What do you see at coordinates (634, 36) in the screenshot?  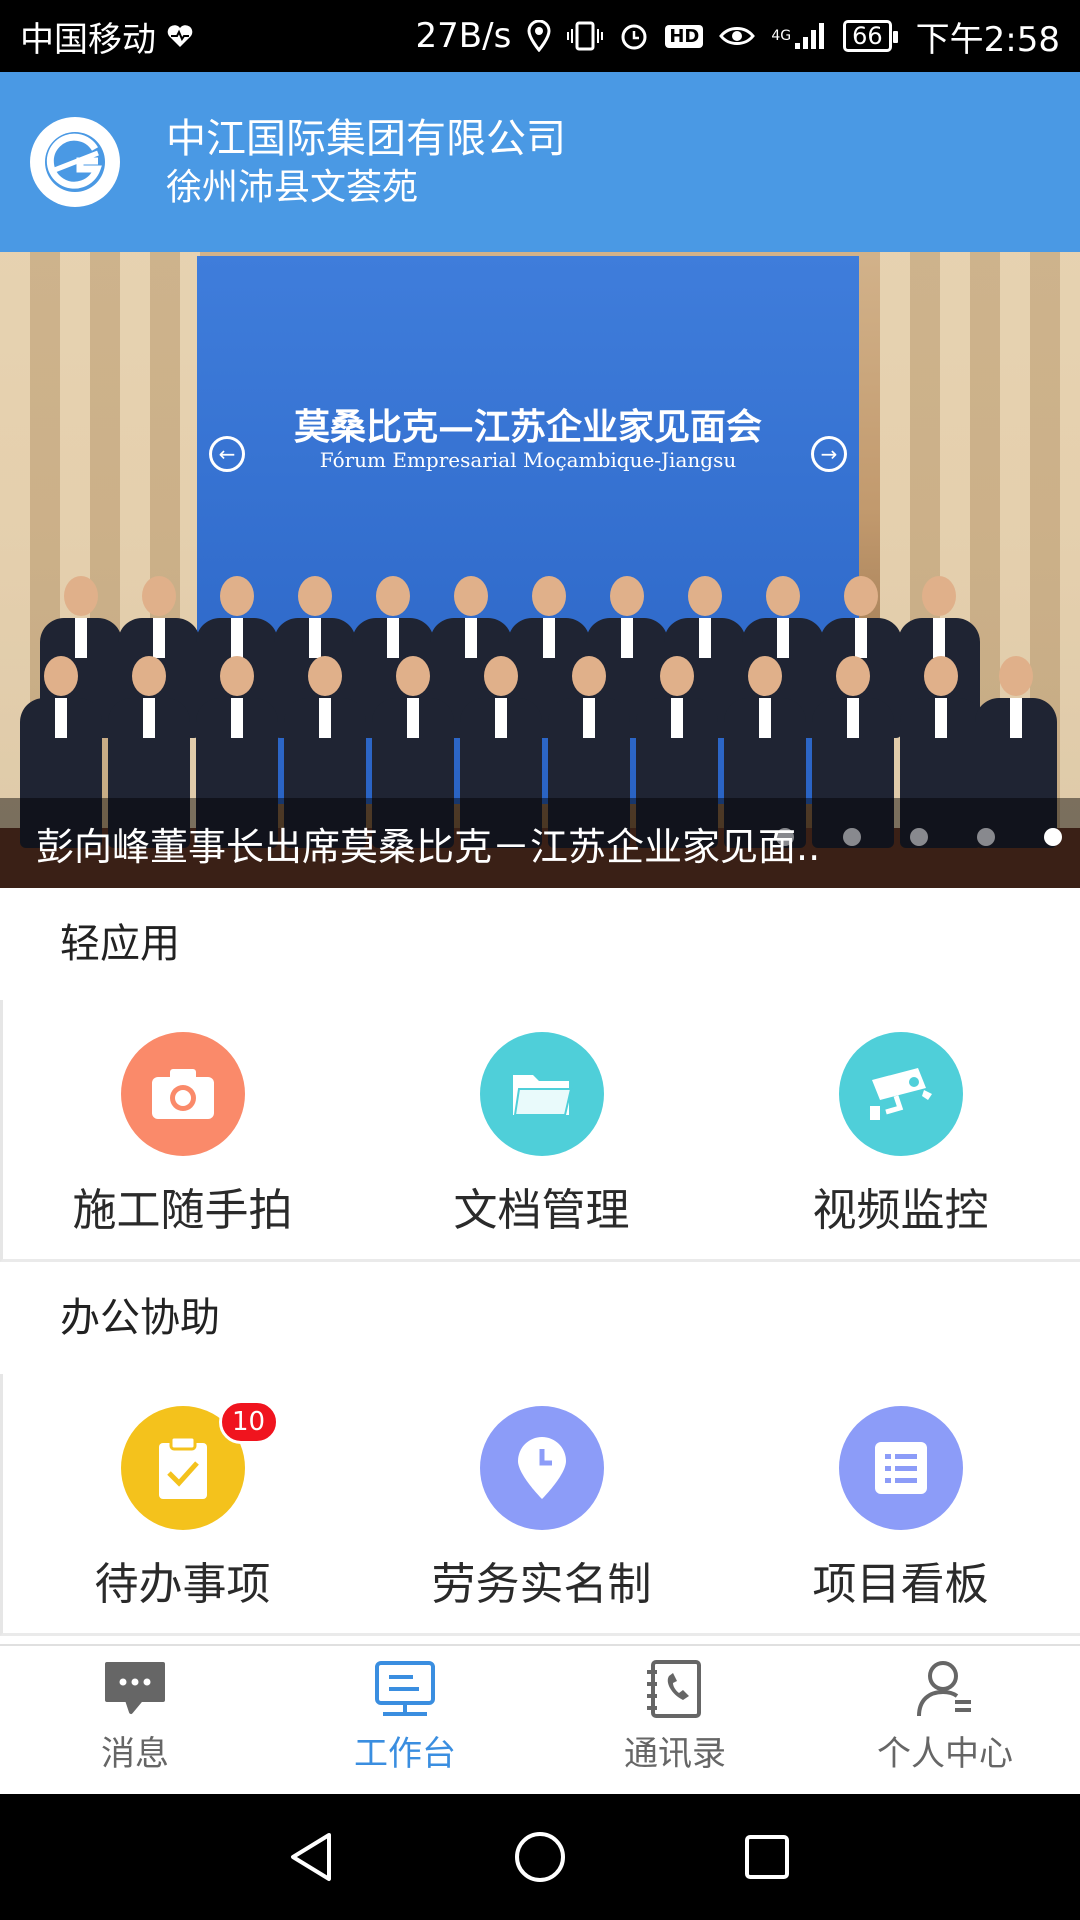 I see `alarm-icon` at bounding box center [634, 36].